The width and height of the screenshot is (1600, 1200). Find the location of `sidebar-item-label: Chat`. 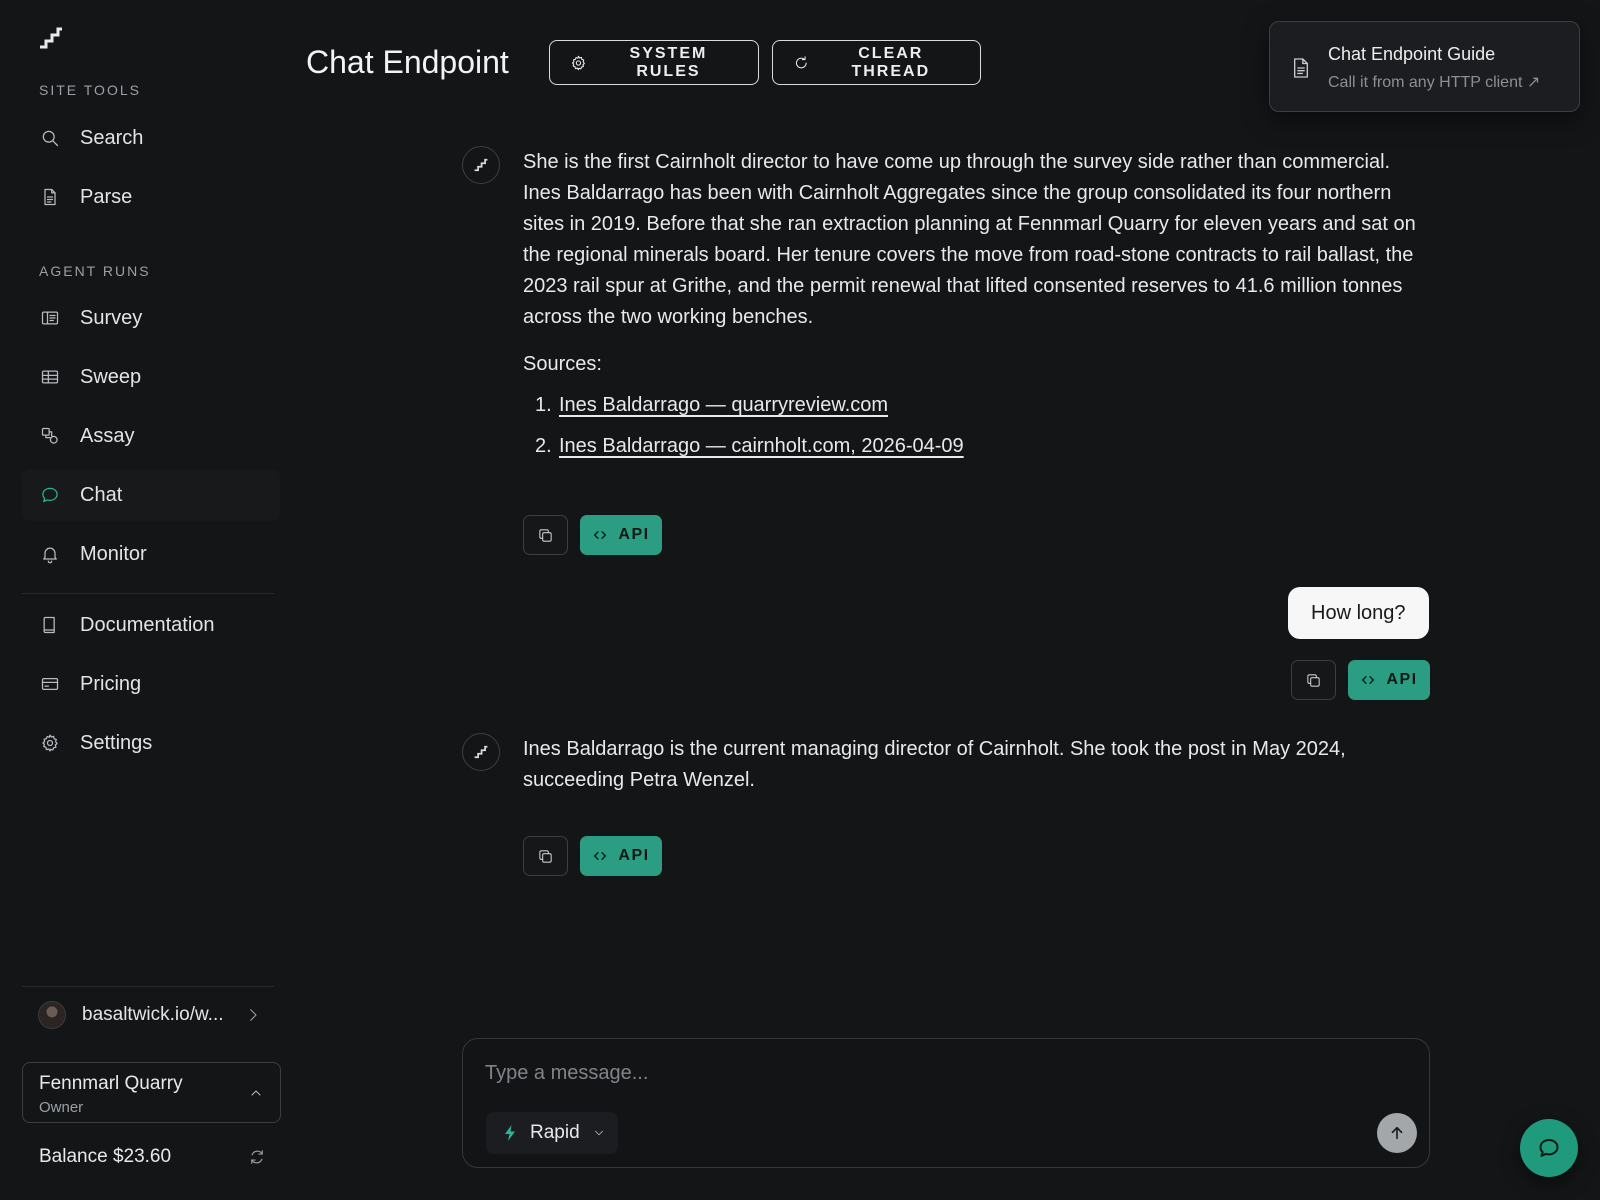

sidebar-item-label: Chat is located at coordinates (101, 494).